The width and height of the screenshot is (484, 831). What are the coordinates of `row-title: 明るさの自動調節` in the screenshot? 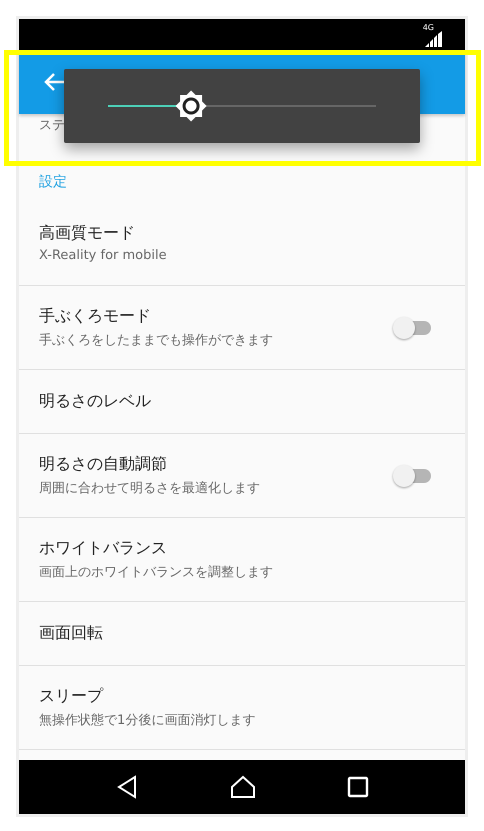 It's located at (103, 464).